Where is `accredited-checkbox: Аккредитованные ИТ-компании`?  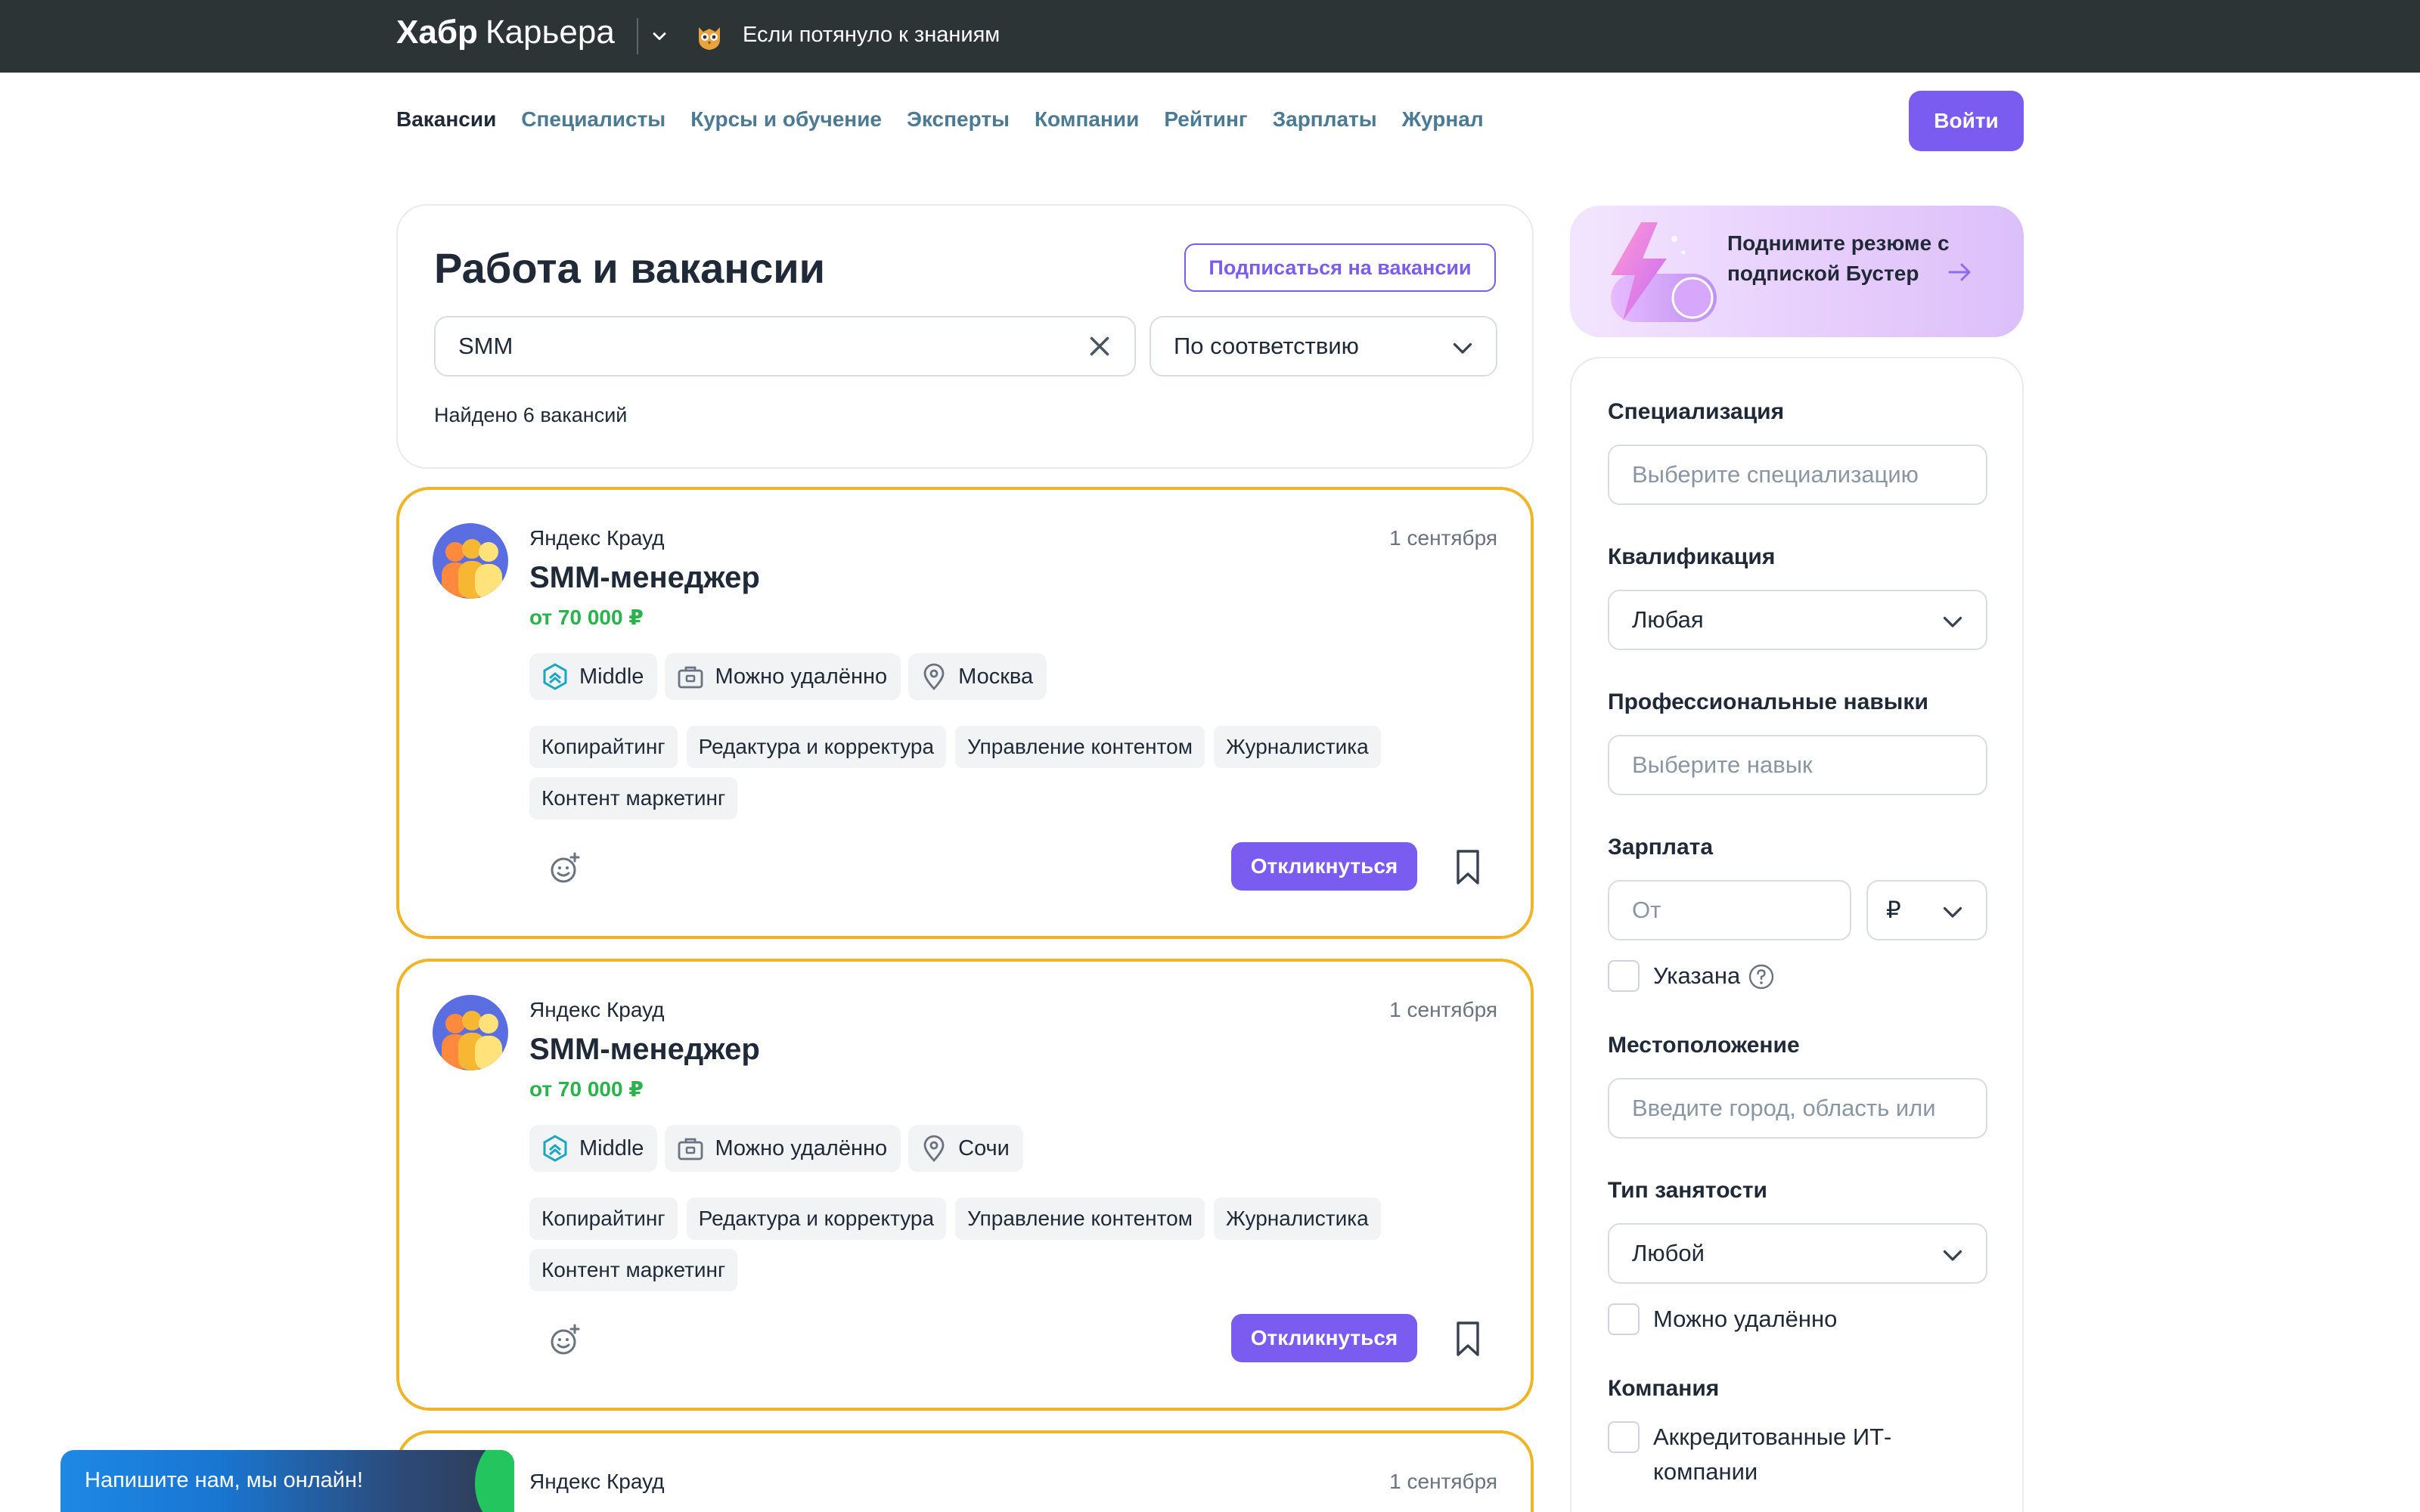 accredited-checkbox: Аккредитованные ИТ-компании is located at coordinates (1785, 1455).